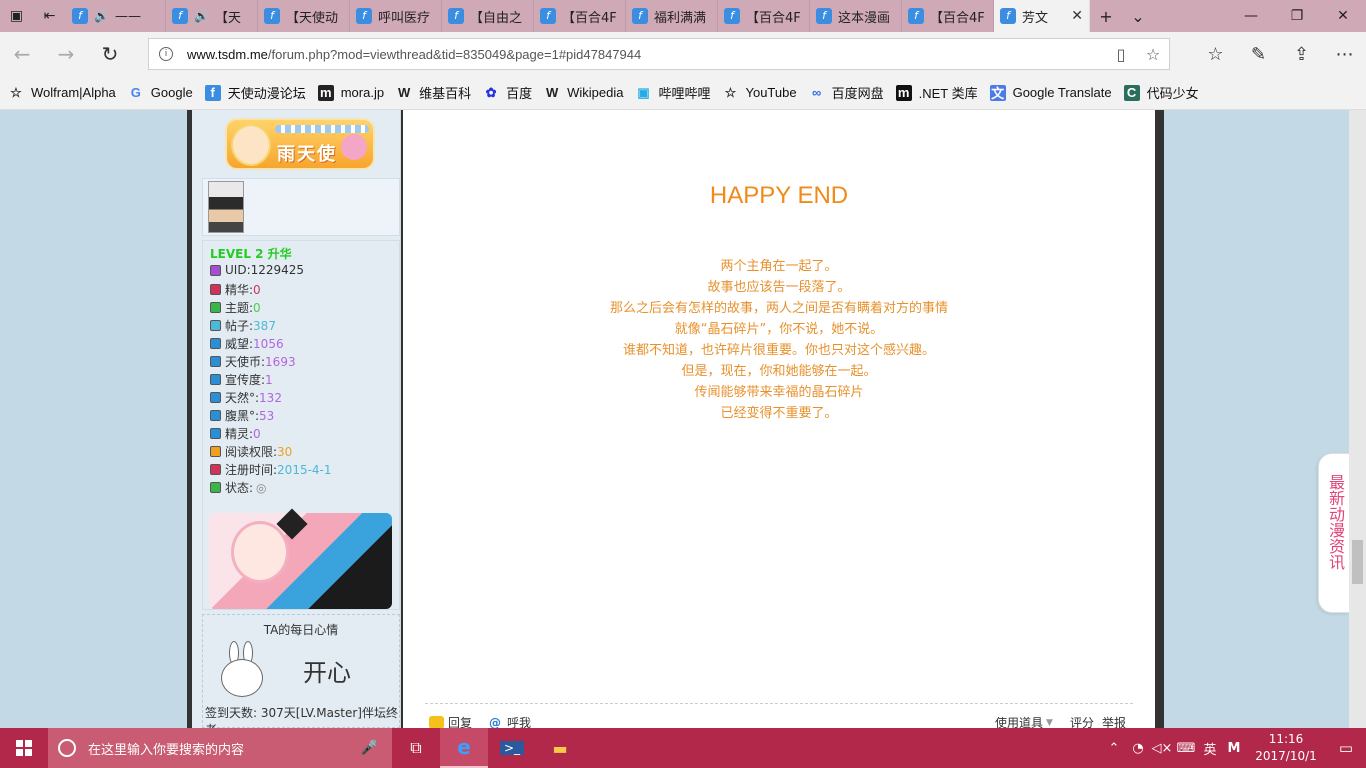 The height and width of the screenshot is (768, 1366). I want to click on stat-value: 132, so click(270, 398).